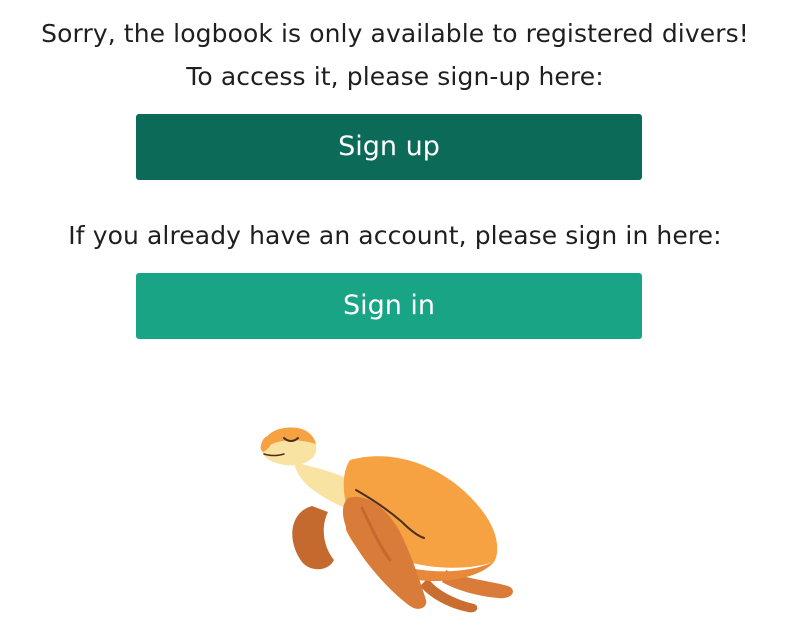 Image resolution: width=790 pixels, height=628 pixels. I want to click on turtle-illustration, so click(386, 520).